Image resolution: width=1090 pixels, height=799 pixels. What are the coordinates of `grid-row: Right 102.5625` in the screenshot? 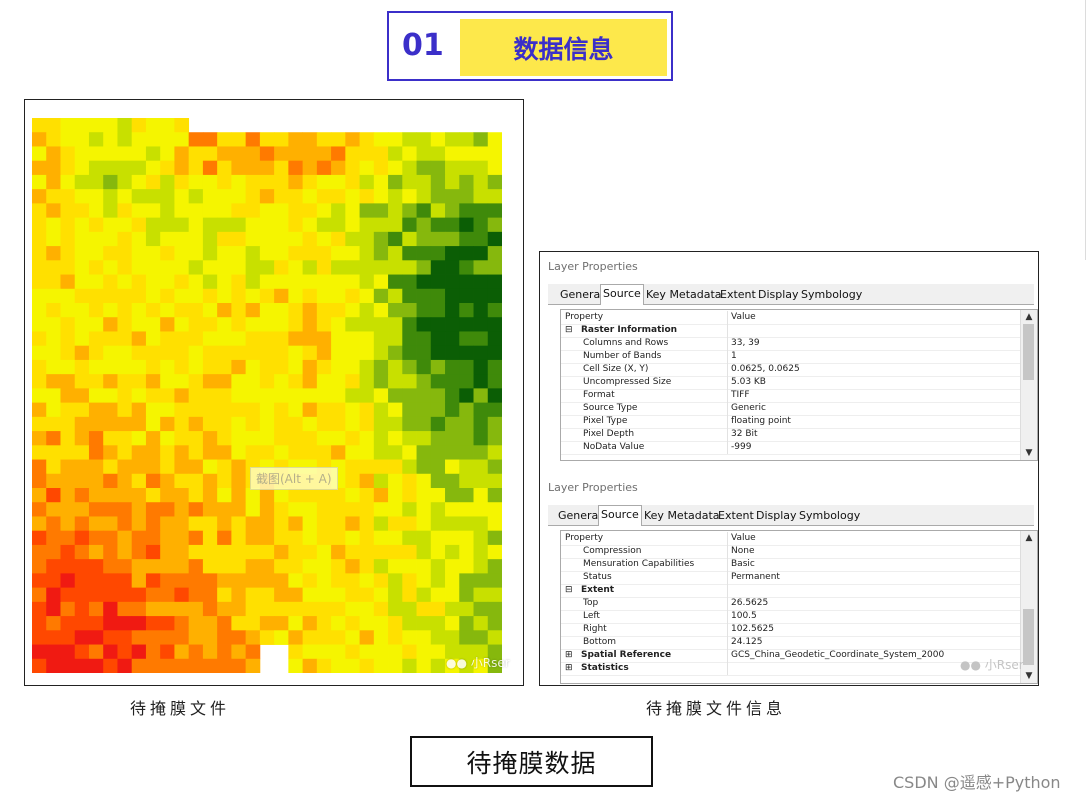 It's located at (790, 630).